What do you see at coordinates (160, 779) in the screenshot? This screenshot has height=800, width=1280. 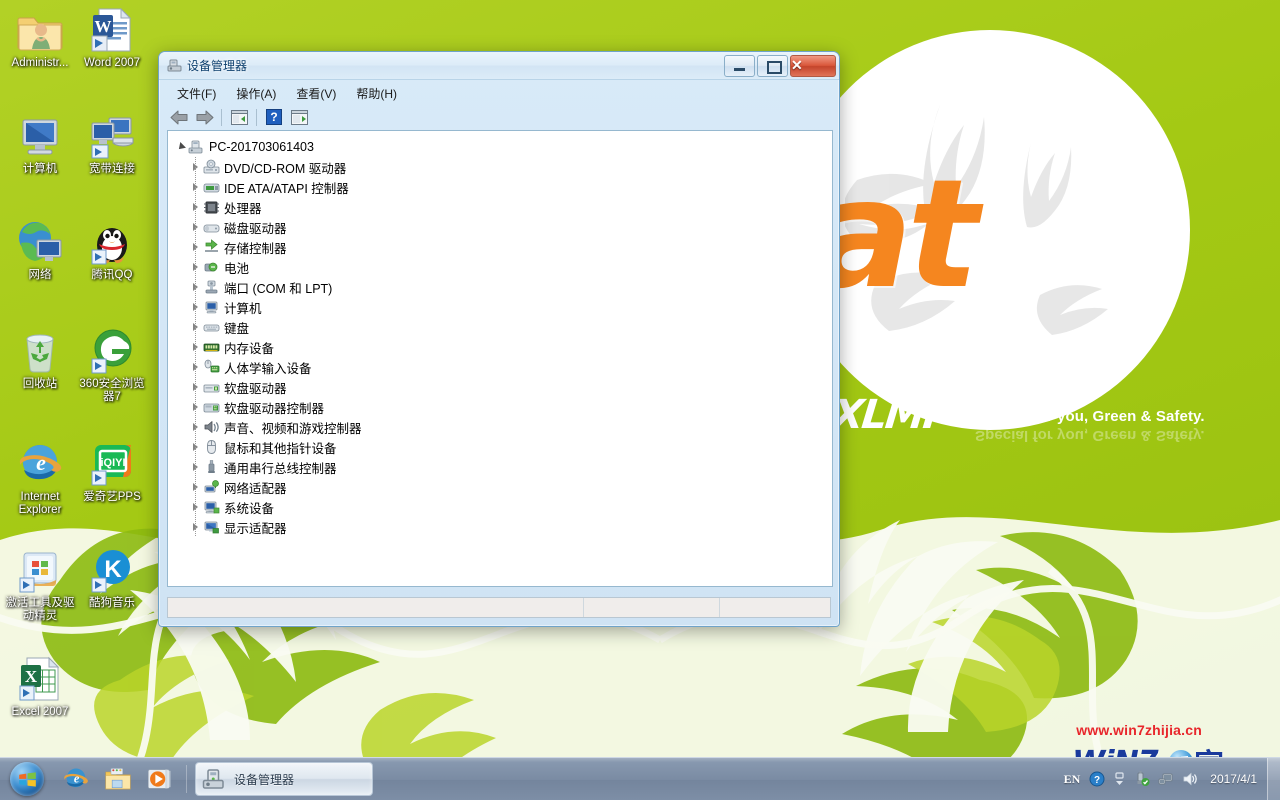 I see `media-player-quicklaunch-button` at bounding box center [160, 779].